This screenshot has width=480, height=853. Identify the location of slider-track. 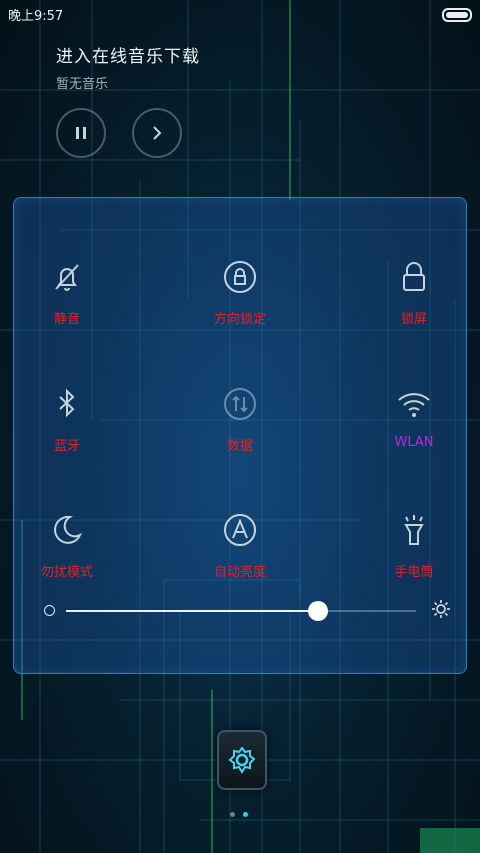
(241, 611).